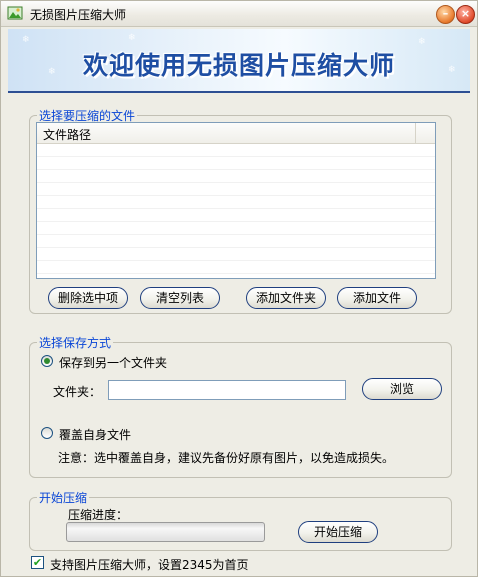 The height and width of the screenshot is (577, 478). Describe the element at coordinates (377, 298) in the screenshot. I see `add-file-button: 添加文件` at that location.